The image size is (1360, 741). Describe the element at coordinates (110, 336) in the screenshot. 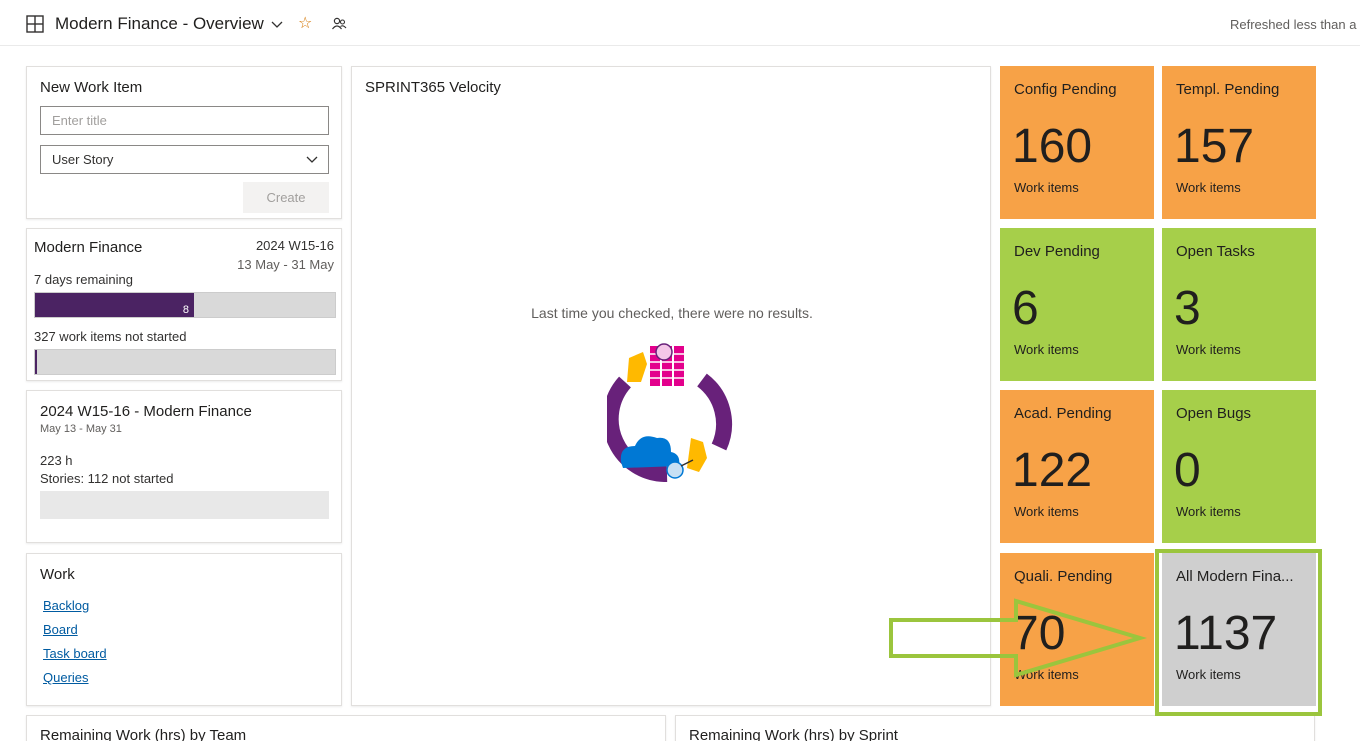

I see `not-started-label: 327 work items not started` at that location.